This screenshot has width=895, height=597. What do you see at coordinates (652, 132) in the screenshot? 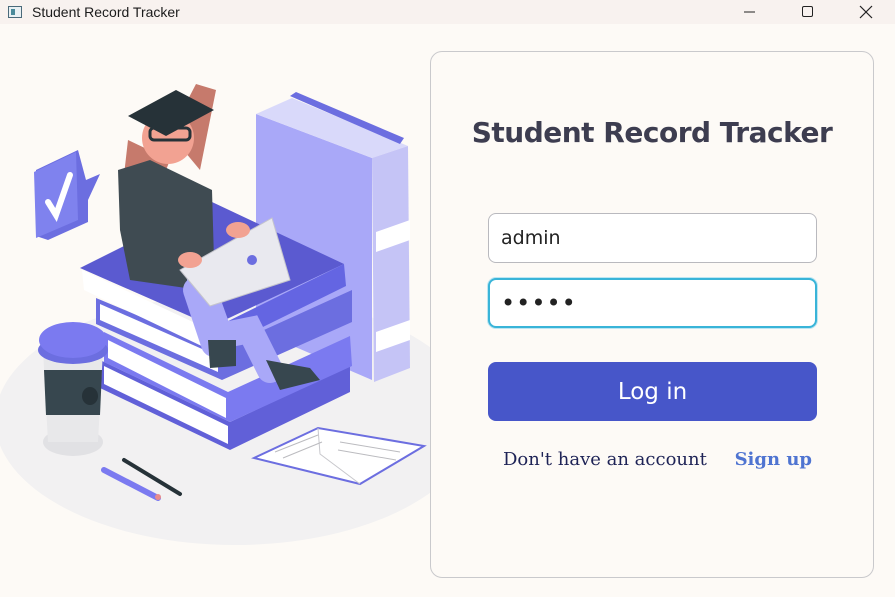
I see `login-title: Student Record Tracker` at bounding box center [652, 132].